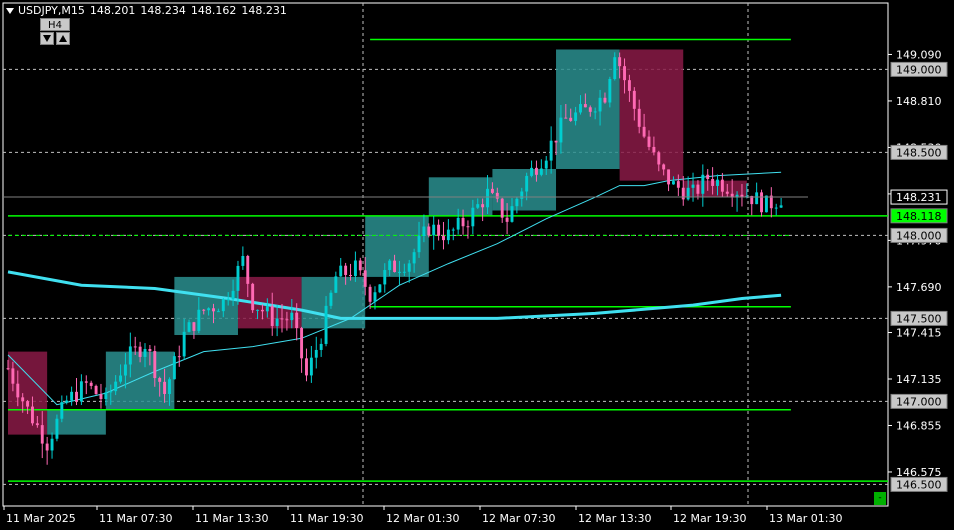  What do you see at coordinates (919, 235) in the screenshot?
I see `round-level-price-label: 148.000` at bounding box center [919, 235].